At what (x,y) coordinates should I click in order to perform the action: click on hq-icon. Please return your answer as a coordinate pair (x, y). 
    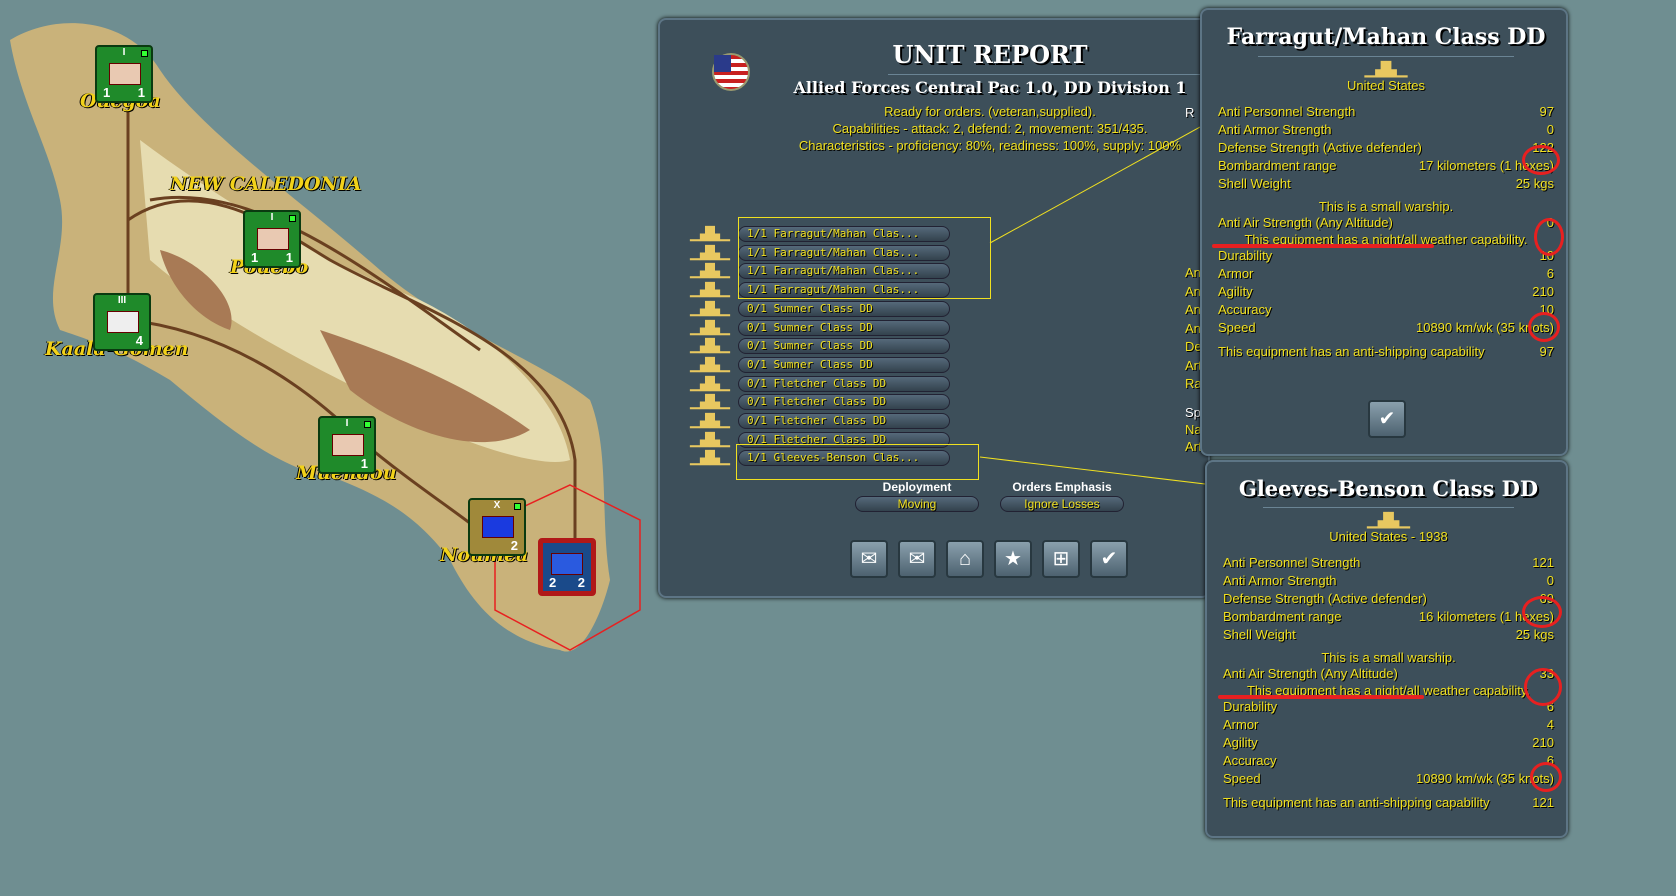
    Looking at the image, I should click on (123, 322).